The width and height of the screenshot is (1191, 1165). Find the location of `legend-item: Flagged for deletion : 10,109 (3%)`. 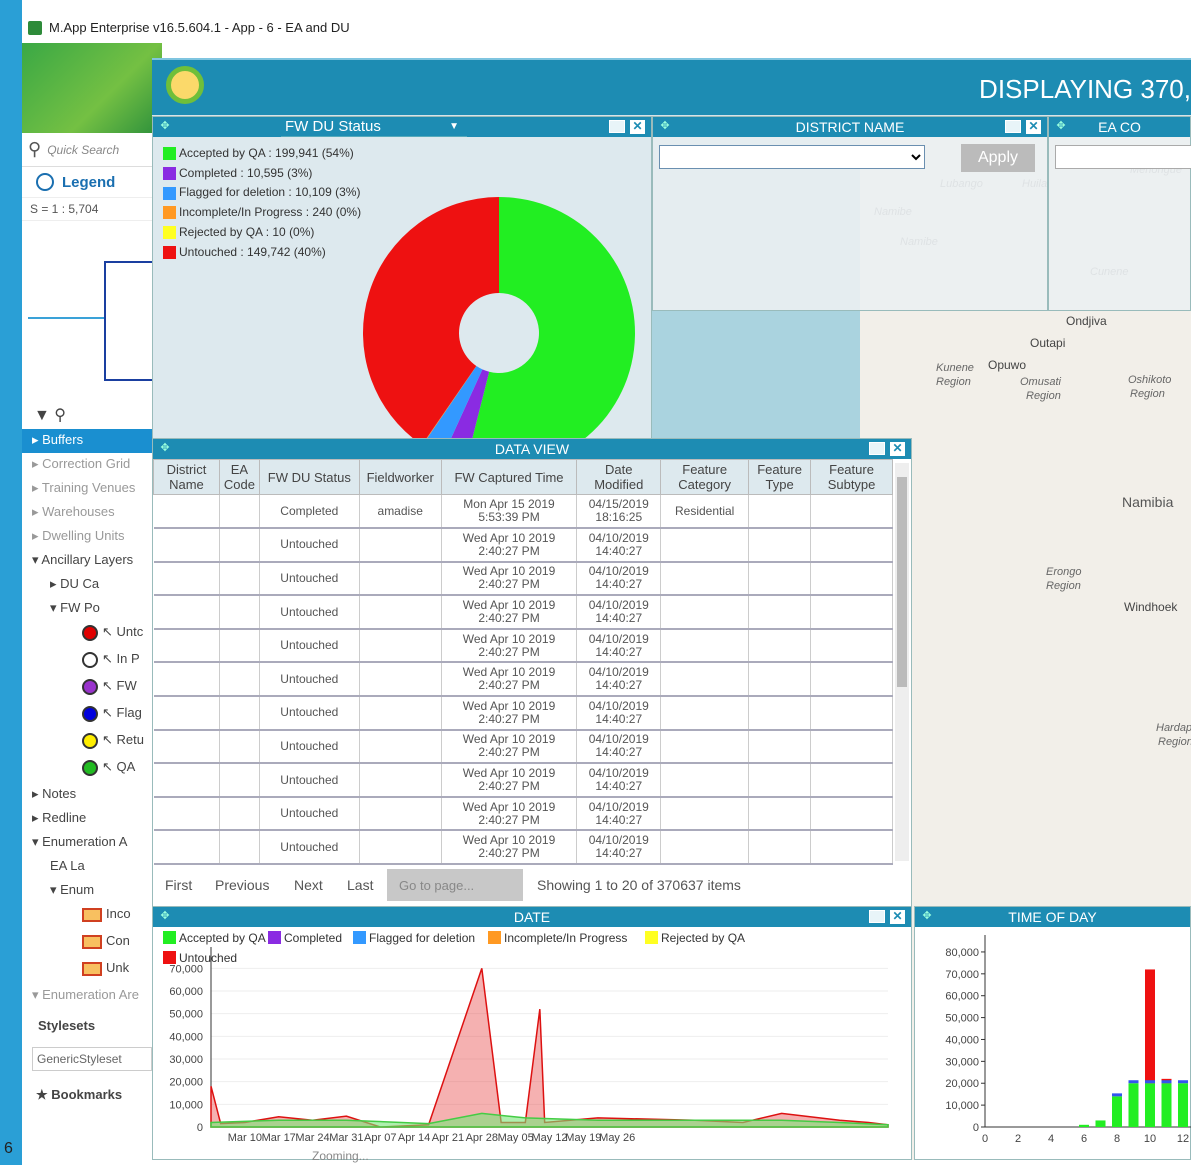

legend-item: Flagged for deletion : 10,109 (3%) is located at coordinates (261, 192).